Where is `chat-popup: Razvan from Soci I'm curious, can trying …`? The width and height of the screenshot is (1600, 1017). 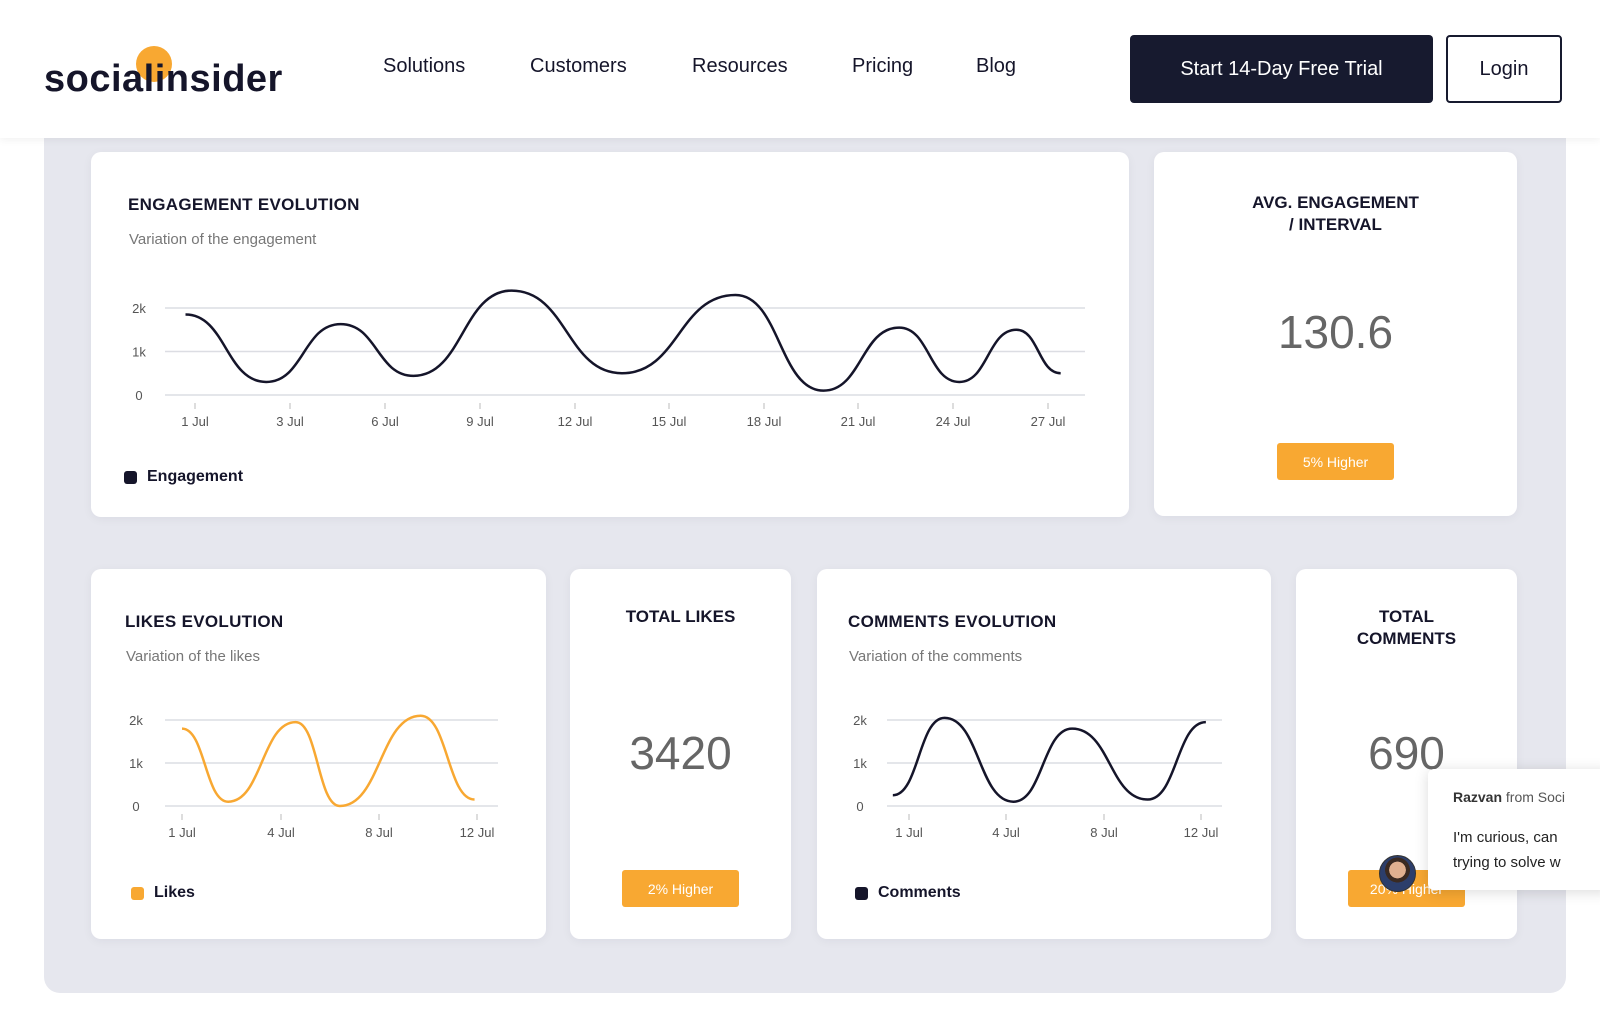
chat-popup: Razvan from Soci I'm curious, can trying … is located at coordinates (1514, 829).